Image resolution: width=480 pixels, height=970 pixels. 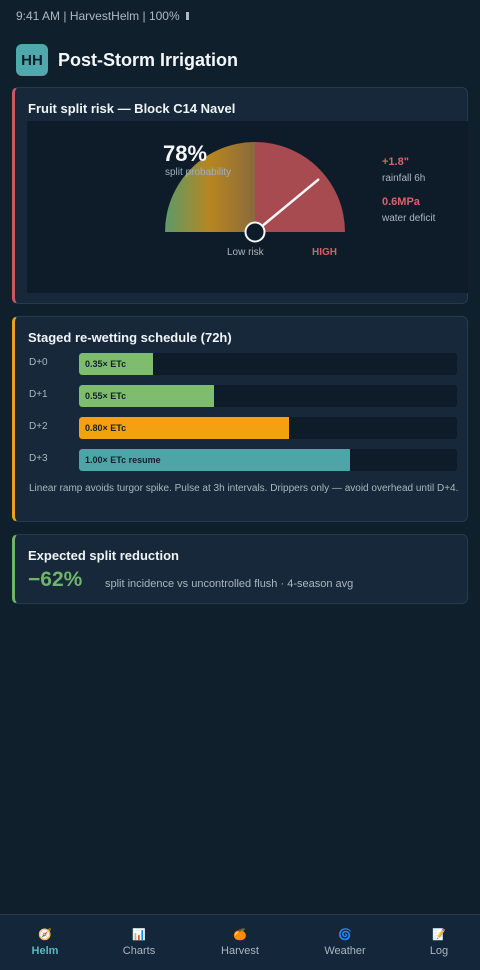 What do you see at coordinates (38, 426) in the screenshot?
I see `schedule-day-label: D+2` at bounding box center [38, 426].